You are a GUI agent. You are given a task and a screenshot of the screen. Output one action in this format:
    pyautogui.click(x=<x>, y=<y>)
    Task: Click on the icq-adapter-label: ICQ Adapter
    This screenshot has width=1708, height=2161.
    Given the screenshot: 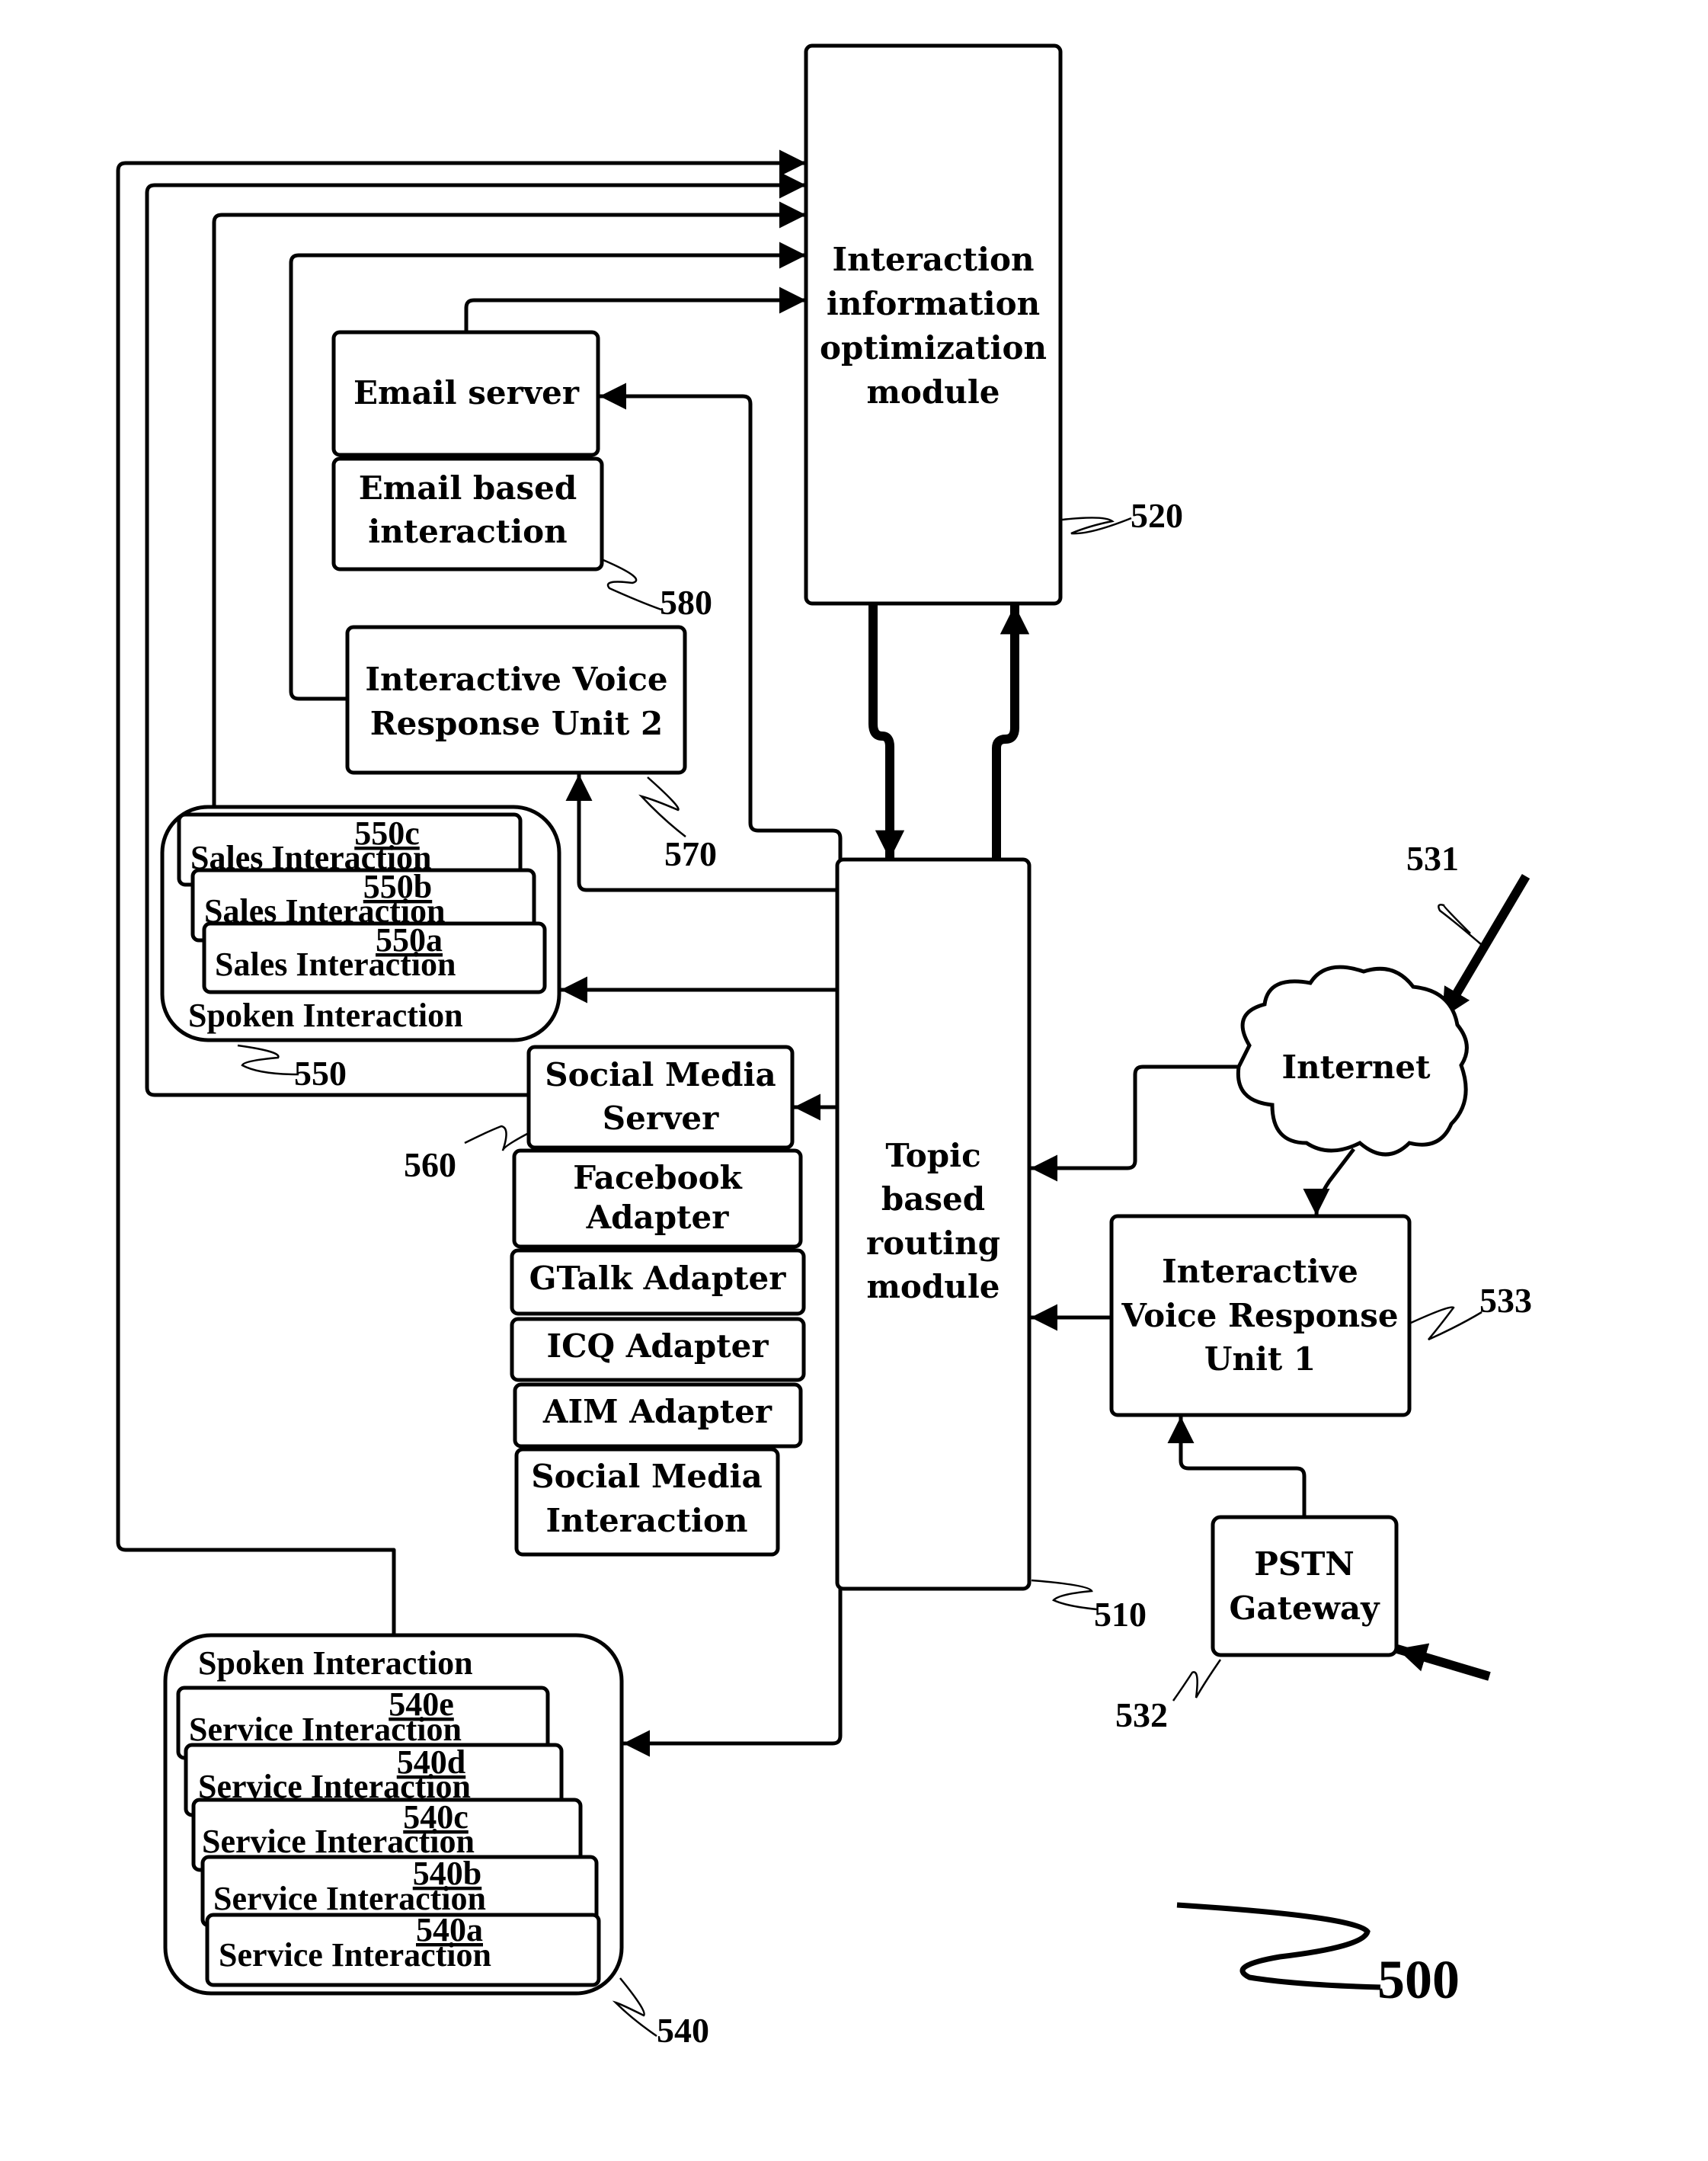 What is the action you would take?
    pyautogui.click(x=657, y=1346)
    